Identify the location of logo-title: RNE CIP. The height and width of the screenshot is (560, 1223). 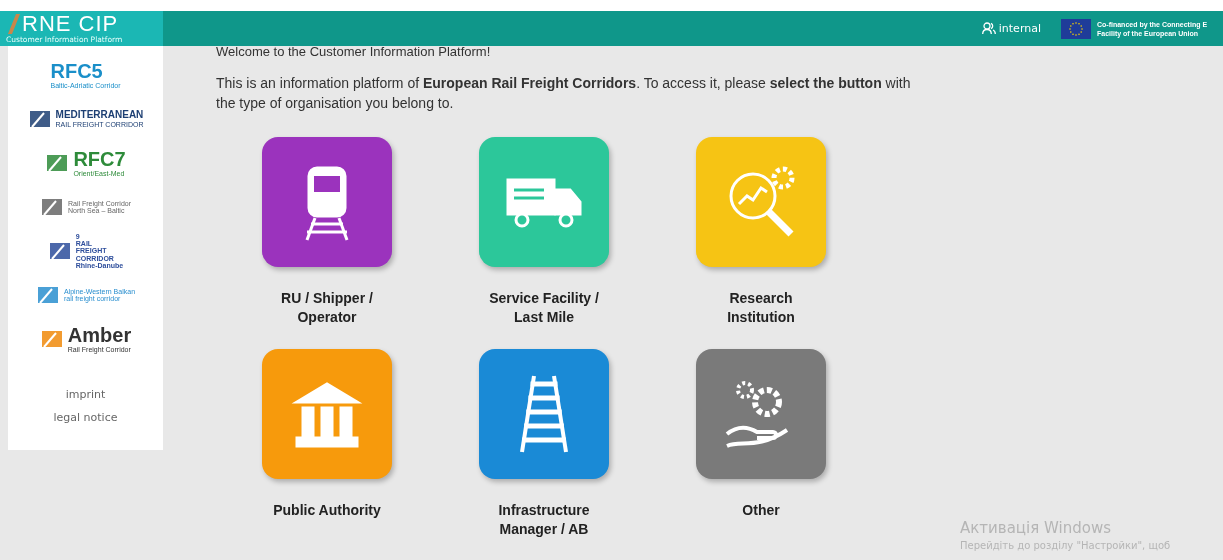
(70, 24).